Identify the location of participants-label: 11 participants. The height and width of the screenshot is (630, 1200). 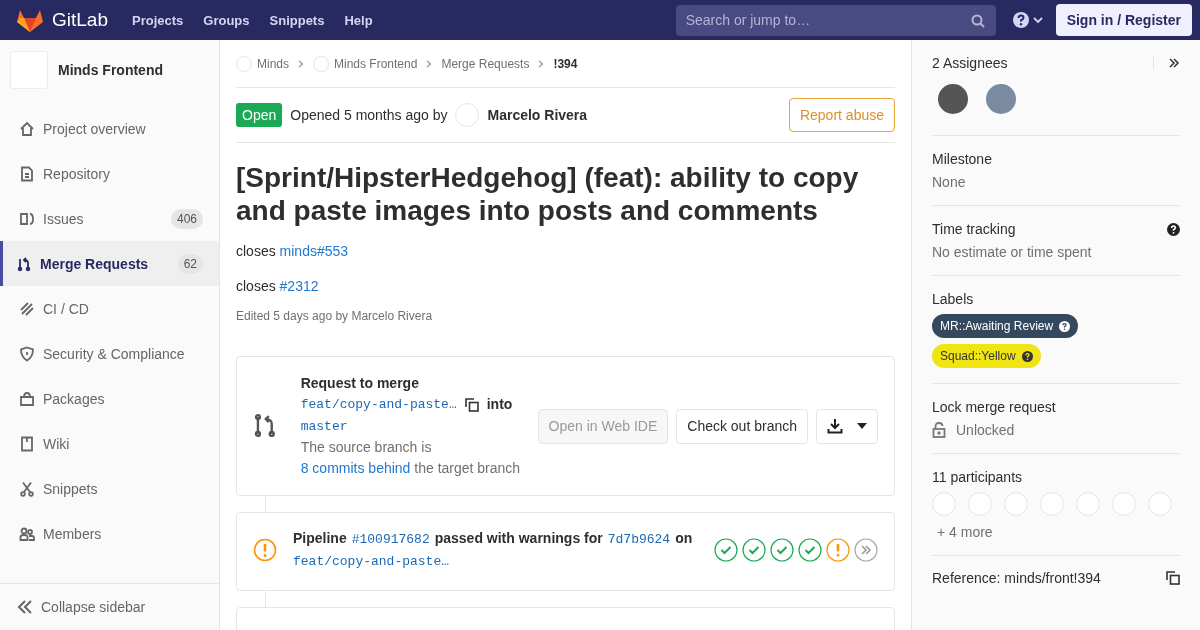
(977, 477).